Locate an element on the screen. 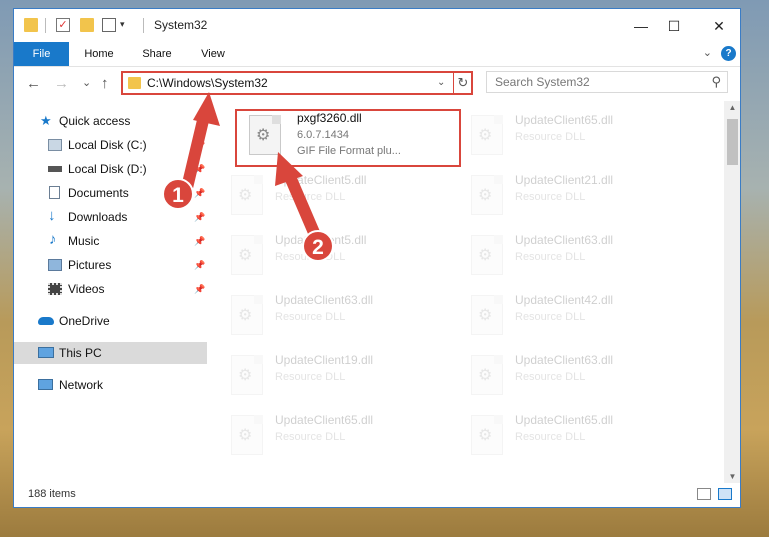 This screenshot has width=769, height=537. callout-1: 1 is located at coordinates (178, 194).